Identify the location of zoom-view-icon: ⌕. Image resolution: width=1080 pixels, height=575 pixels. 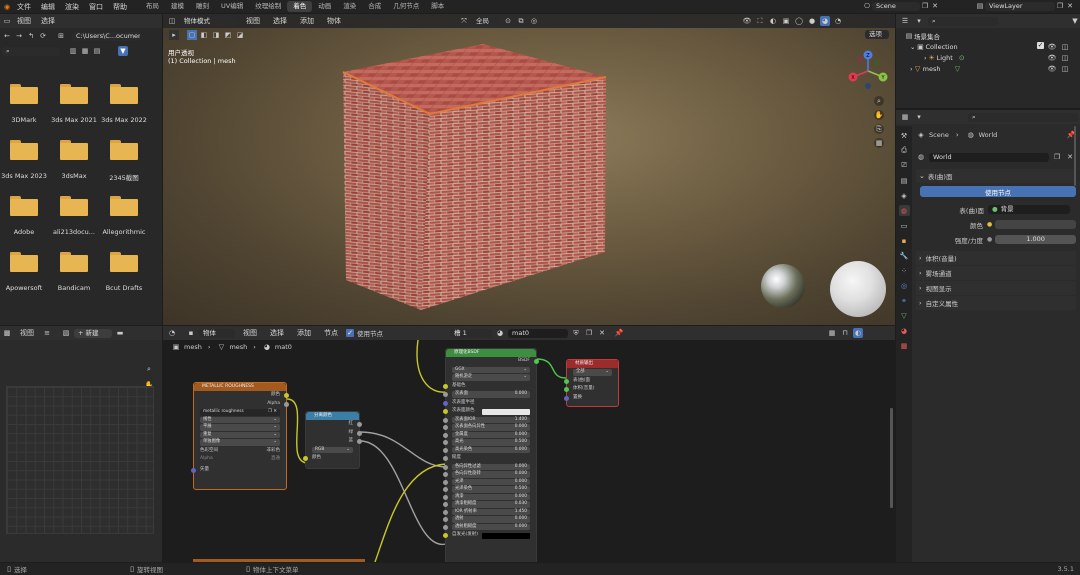
(879, 101).